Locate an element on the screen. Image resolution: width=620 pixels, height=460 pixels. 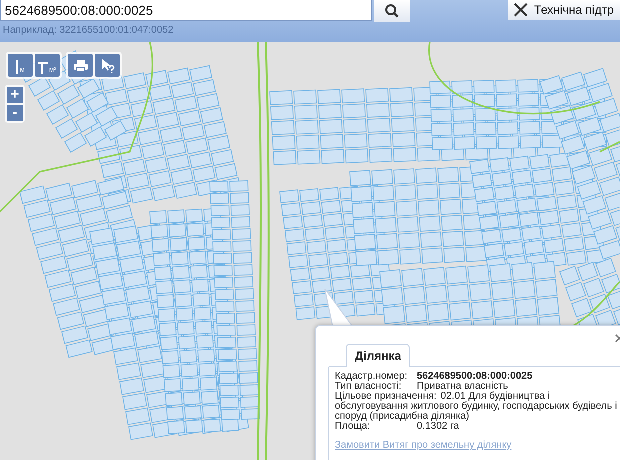
field-label: Площа: is located at coordinates (352, 427).